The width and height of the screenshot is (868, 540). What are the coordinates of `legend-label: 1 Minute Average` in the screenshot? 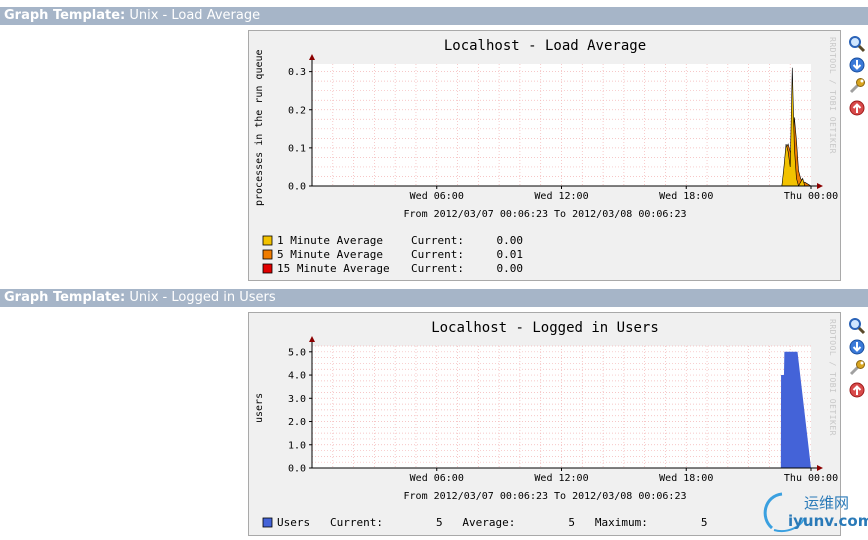 It's located at (330, 240).